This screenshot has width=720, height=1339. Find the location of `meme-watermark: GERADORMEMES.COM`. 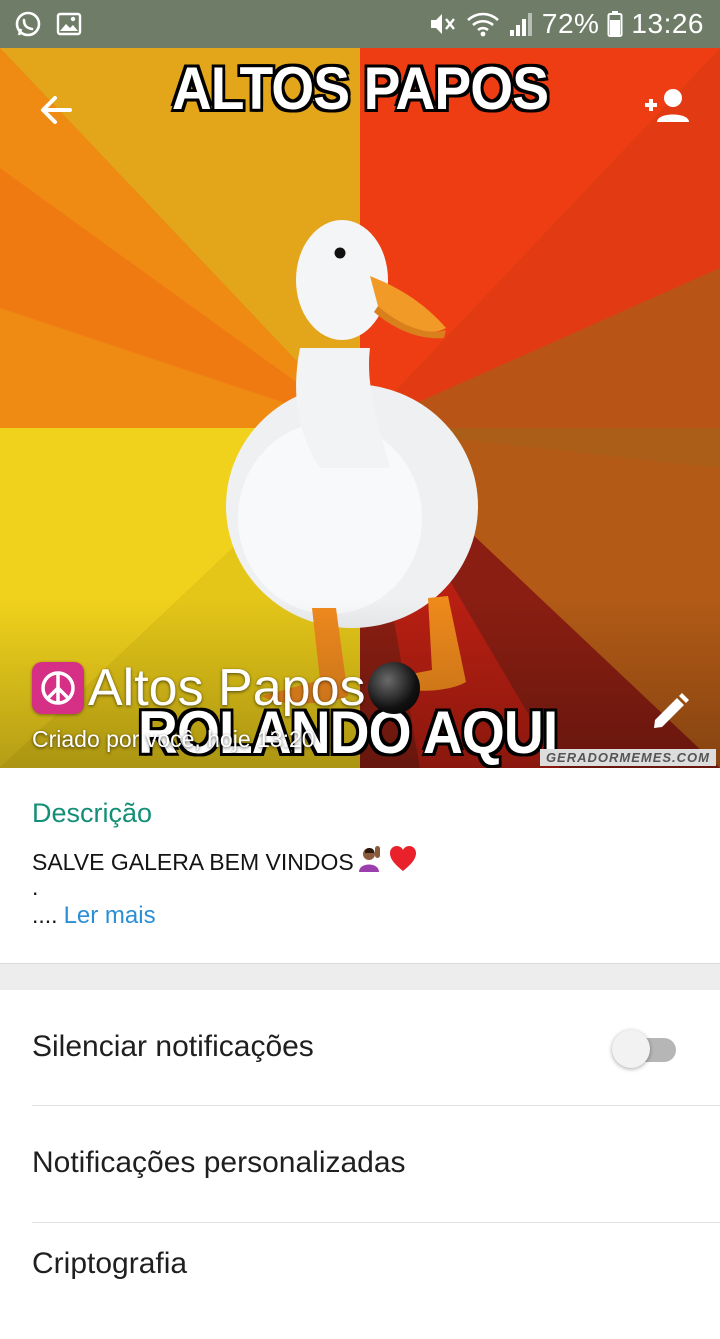

meme-watermark: GERADORMEMES.COM is located at coordinates (627, 757).